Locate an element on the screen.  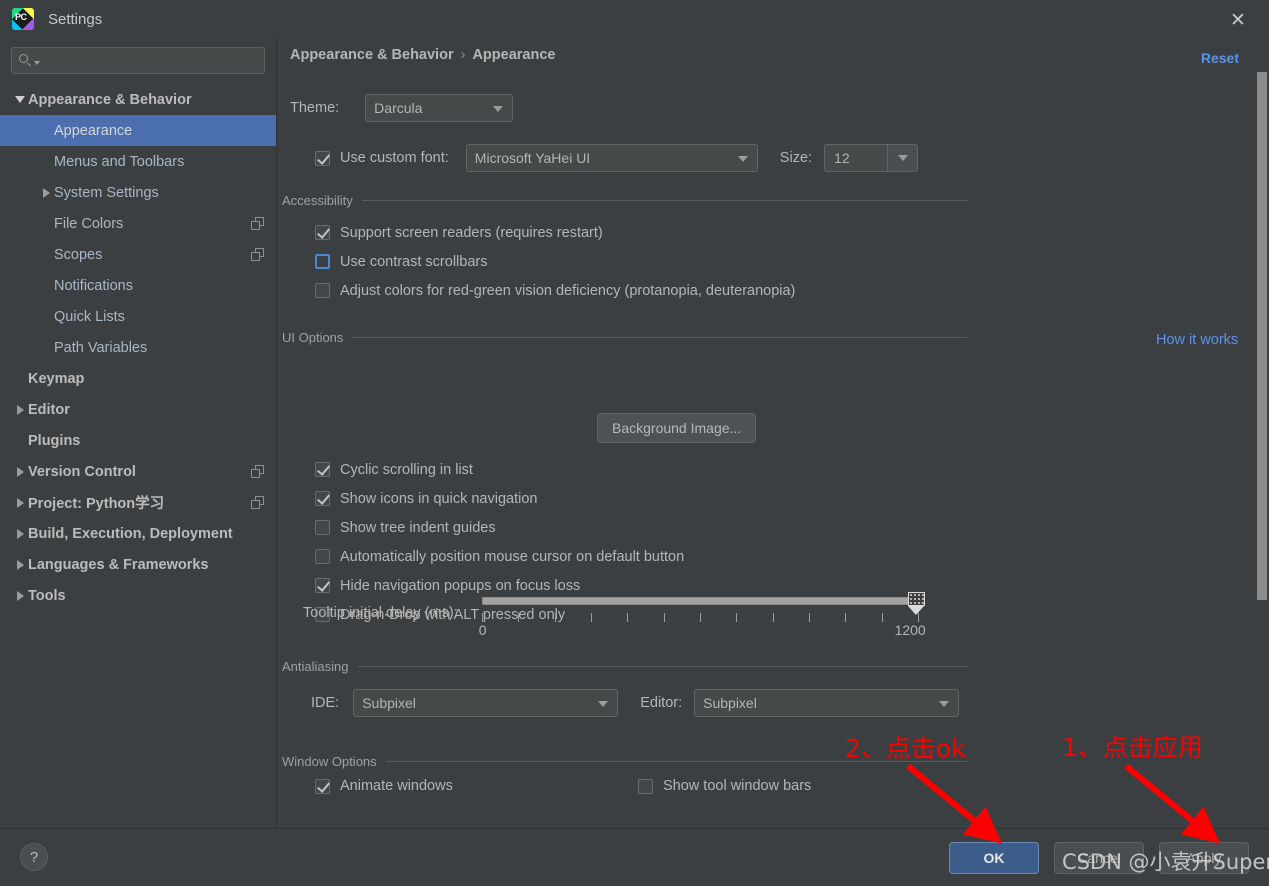
sidebar-item-label: Appearance & Behavior is located at coordinates (110, 99).